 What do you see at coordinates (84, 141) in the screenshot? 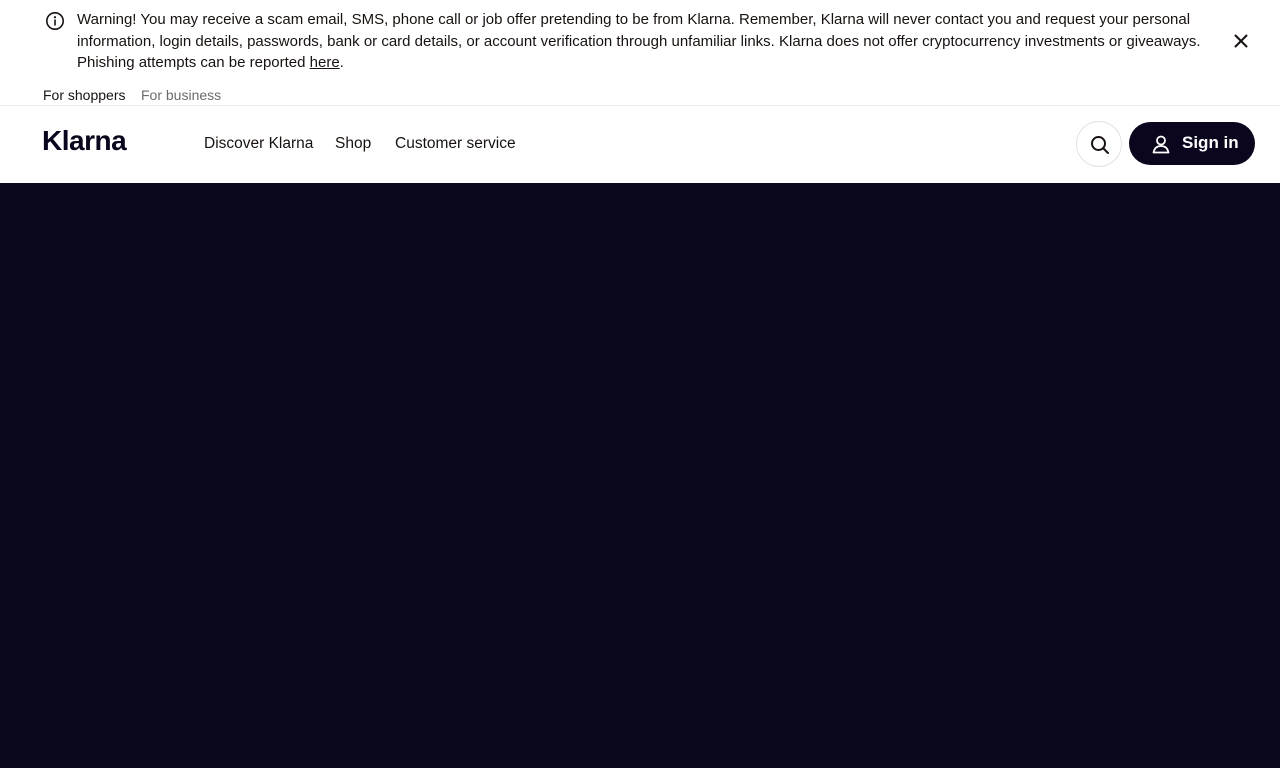
I see `klarna-logo: Klarna` at bounding box center [84, 141].